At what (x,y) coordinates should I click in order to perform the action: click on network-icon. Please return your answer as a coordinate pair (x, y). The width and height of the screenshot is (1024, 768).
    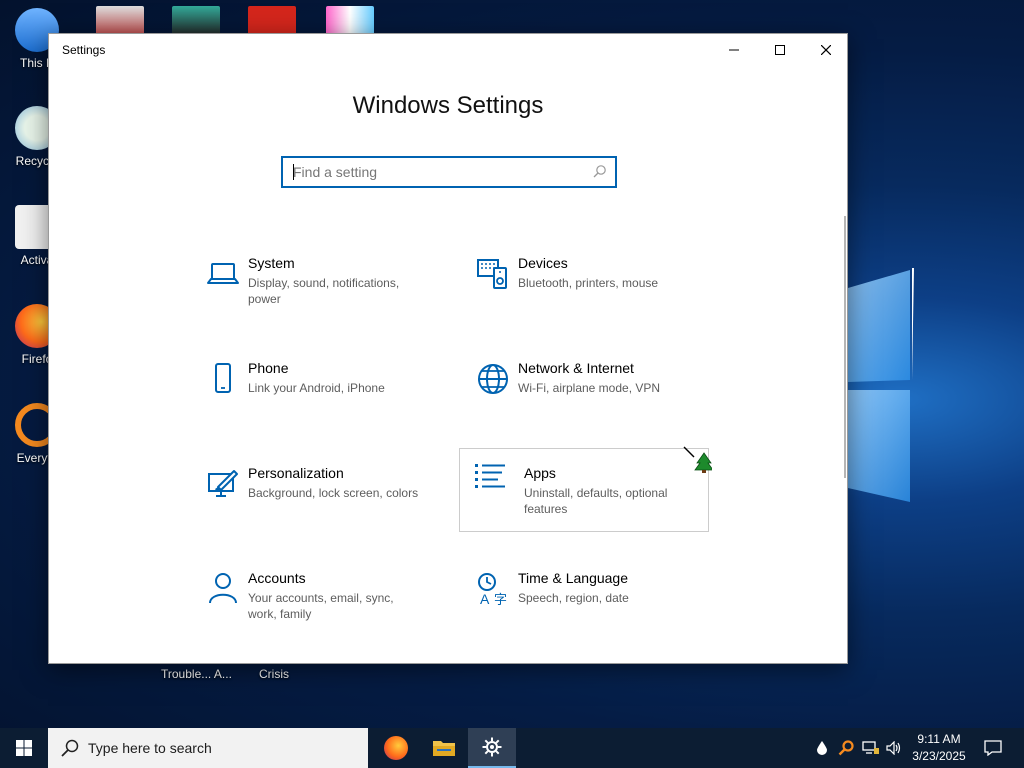
    Looking at the image, I should click on (870, 747).